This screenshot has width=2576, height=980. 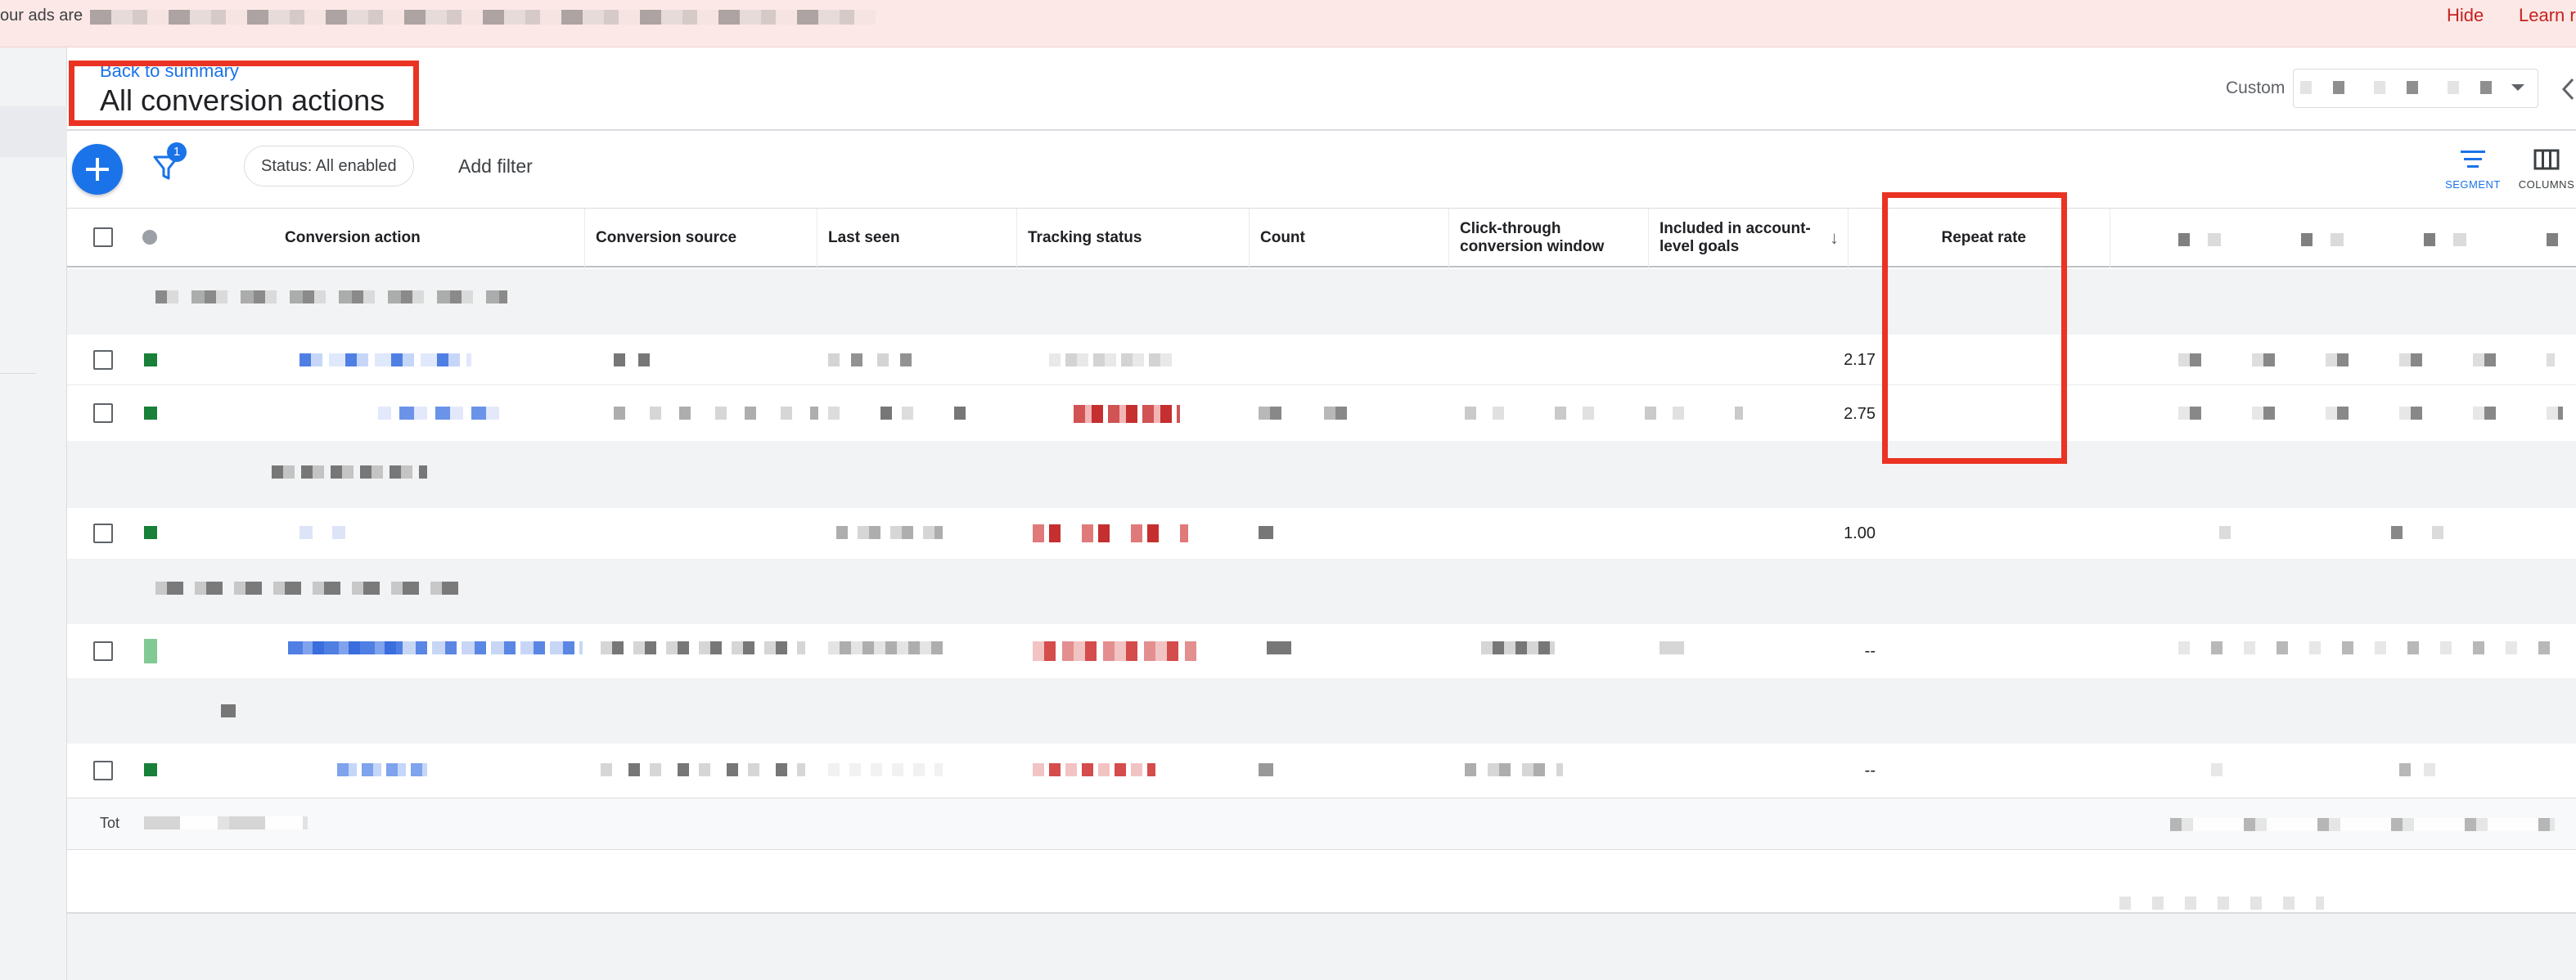 What do you see at coordinates (226, 822) in the screenshot?
I see `redacted-total-values` at bounding box center [226, 822].